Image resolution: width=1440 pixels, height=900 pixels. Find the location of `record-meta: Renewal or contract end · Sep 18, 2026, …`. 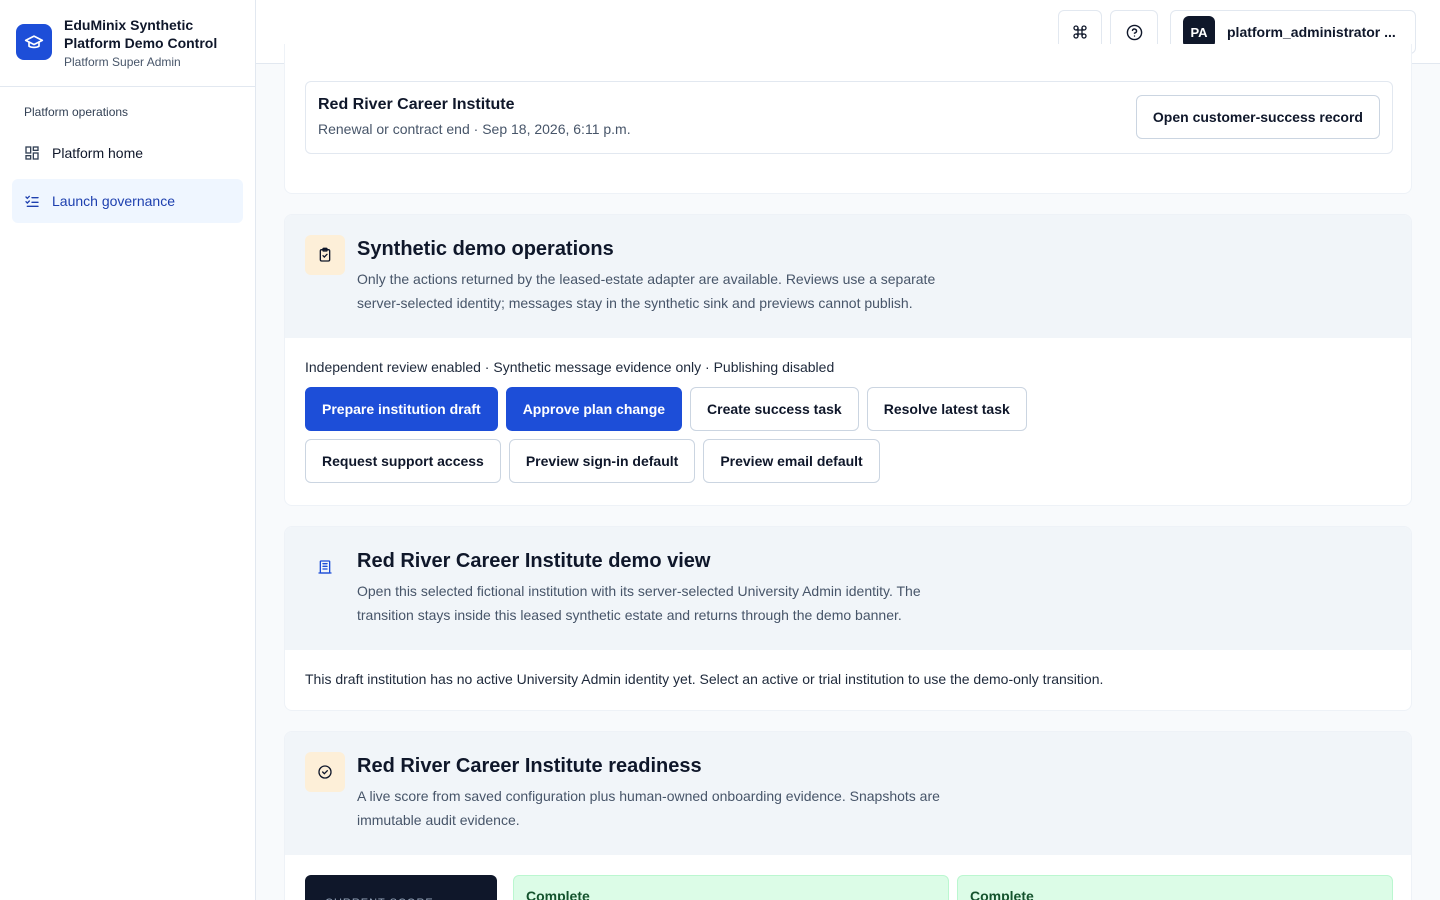

record-meta: Renewal or contract end · Sep 18, 2026, … is located at coordinates (474, 129).